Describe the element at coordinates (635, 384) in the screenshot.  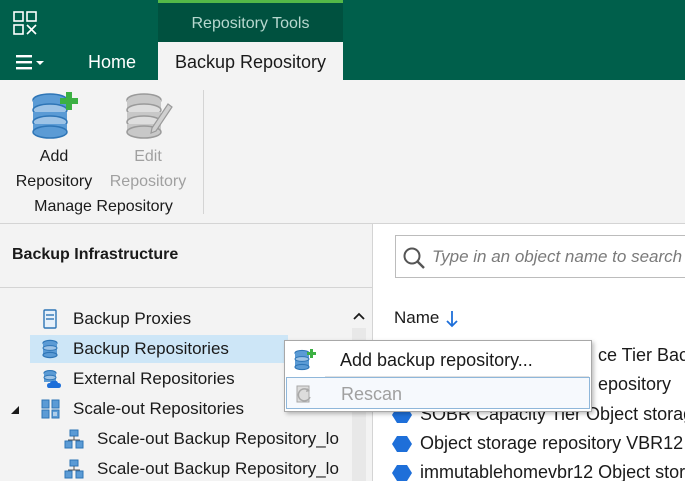
I see `list-item-label: epository` at that location.